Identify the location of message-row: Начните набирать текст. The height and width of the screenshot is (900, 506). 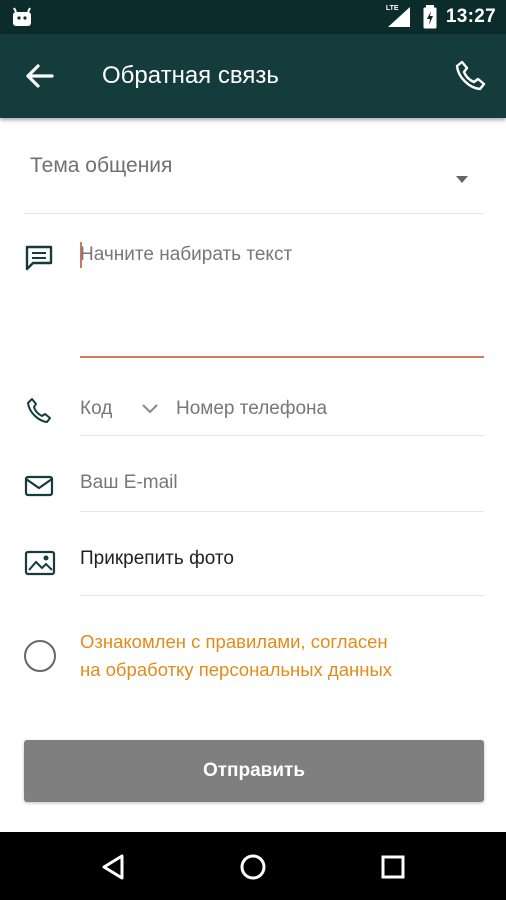
(253, 302).